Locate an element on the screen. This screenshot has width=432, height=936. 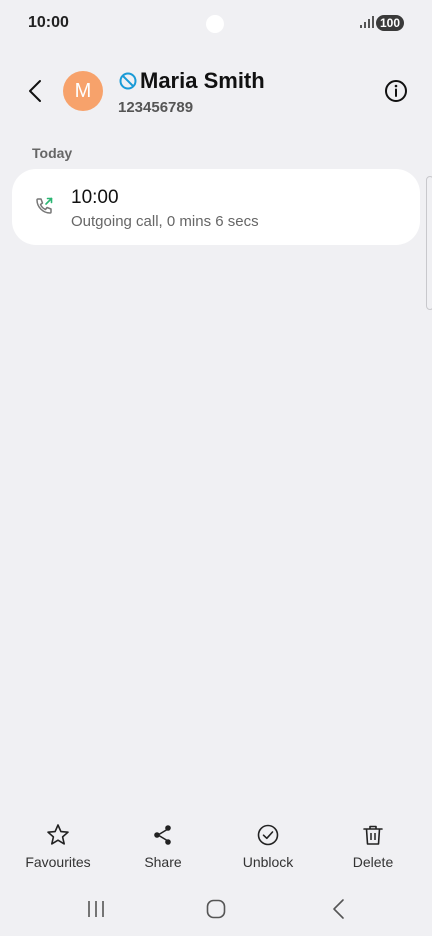
share-label: Share is located at coordinates (163, 862).